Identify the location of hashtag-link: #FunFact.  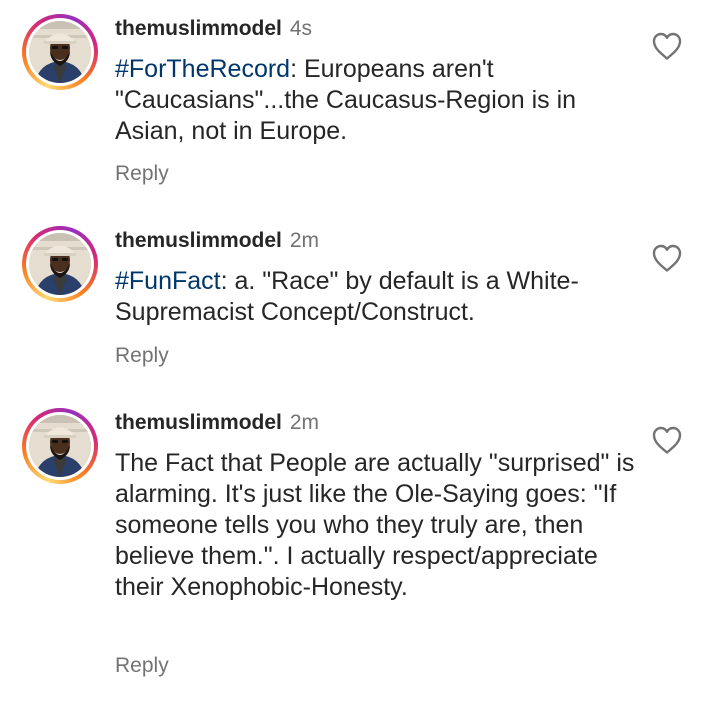
(168, 281).